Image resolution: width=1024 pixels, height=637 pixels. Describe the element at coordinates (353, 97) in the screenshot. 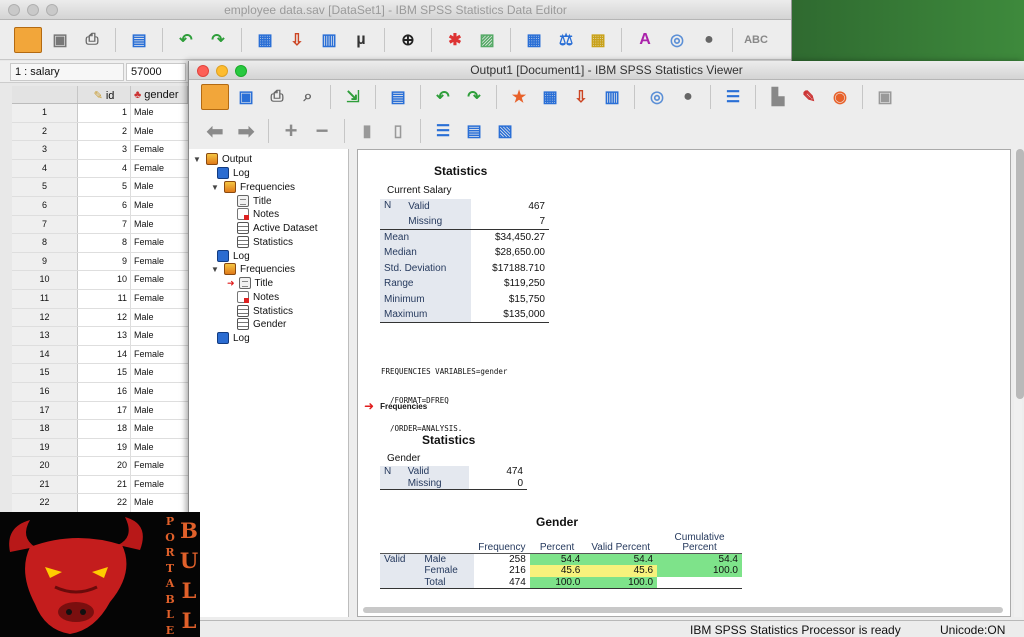

I see `export-icon: ⇲` at that location.